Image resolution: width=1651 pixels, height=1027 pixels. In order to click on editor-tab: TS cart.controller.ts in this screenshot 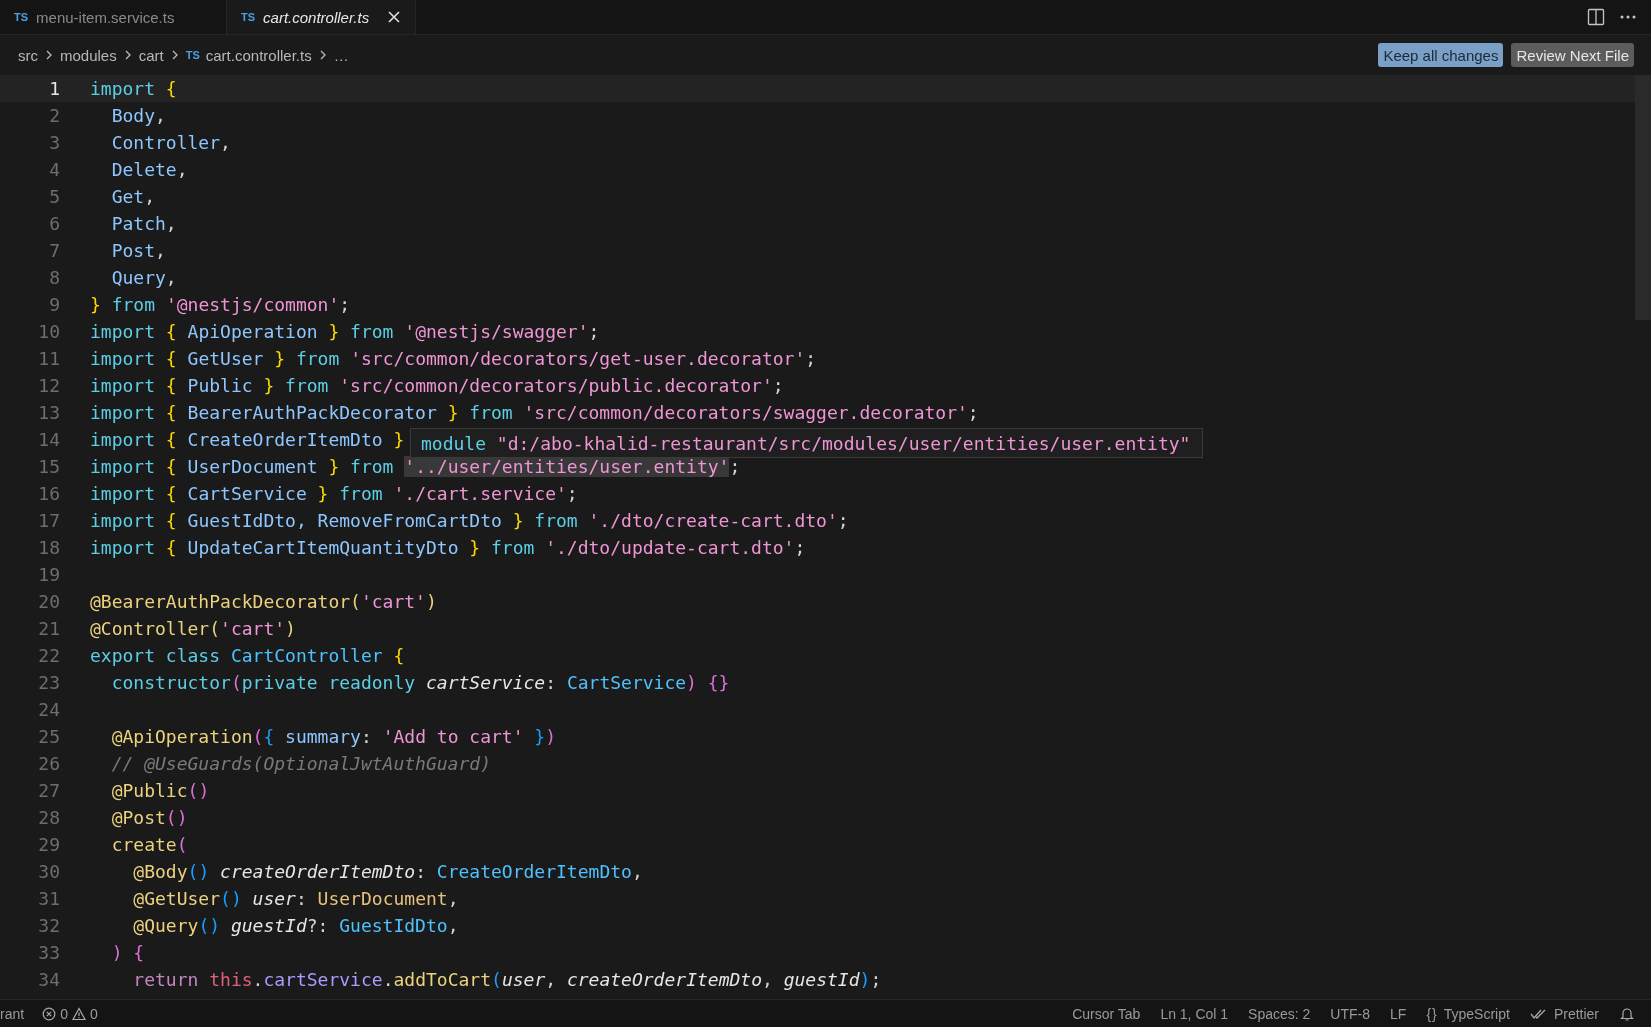, I will do `click(322, 17)`.